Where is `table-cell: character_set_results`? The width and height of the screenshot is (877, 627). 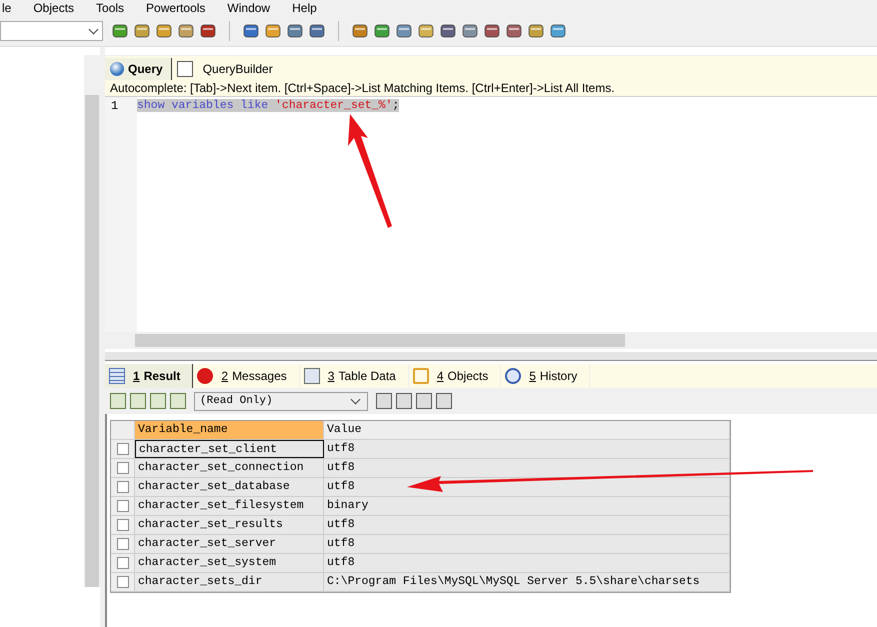
table-cell: character_set_results is located at coordinates (229, 525).